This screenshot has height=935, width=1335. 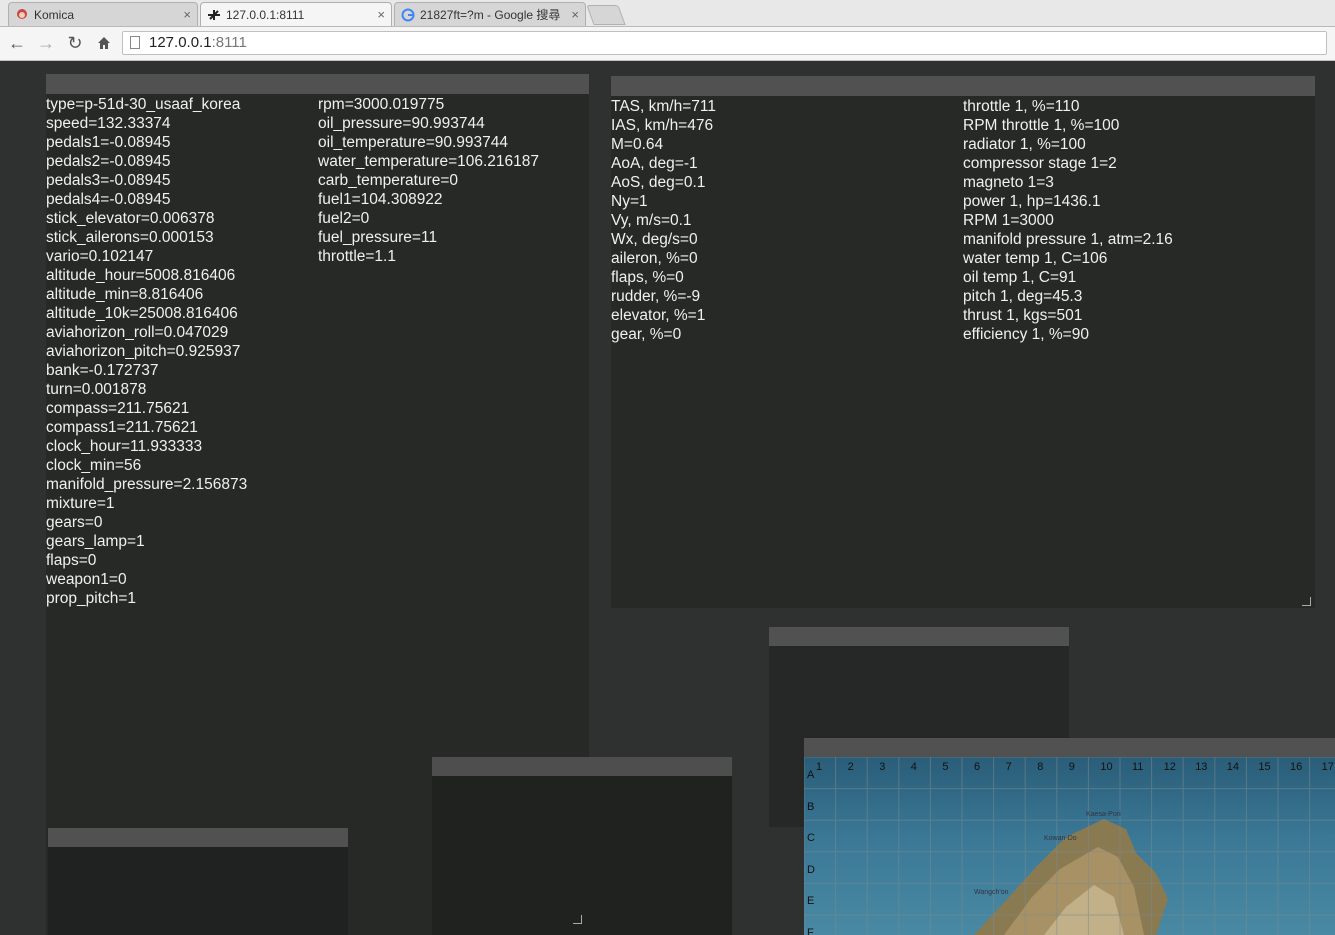 I want to click on value-line: aviahorizon_roll=0.047029, so click(x=137, y=332).